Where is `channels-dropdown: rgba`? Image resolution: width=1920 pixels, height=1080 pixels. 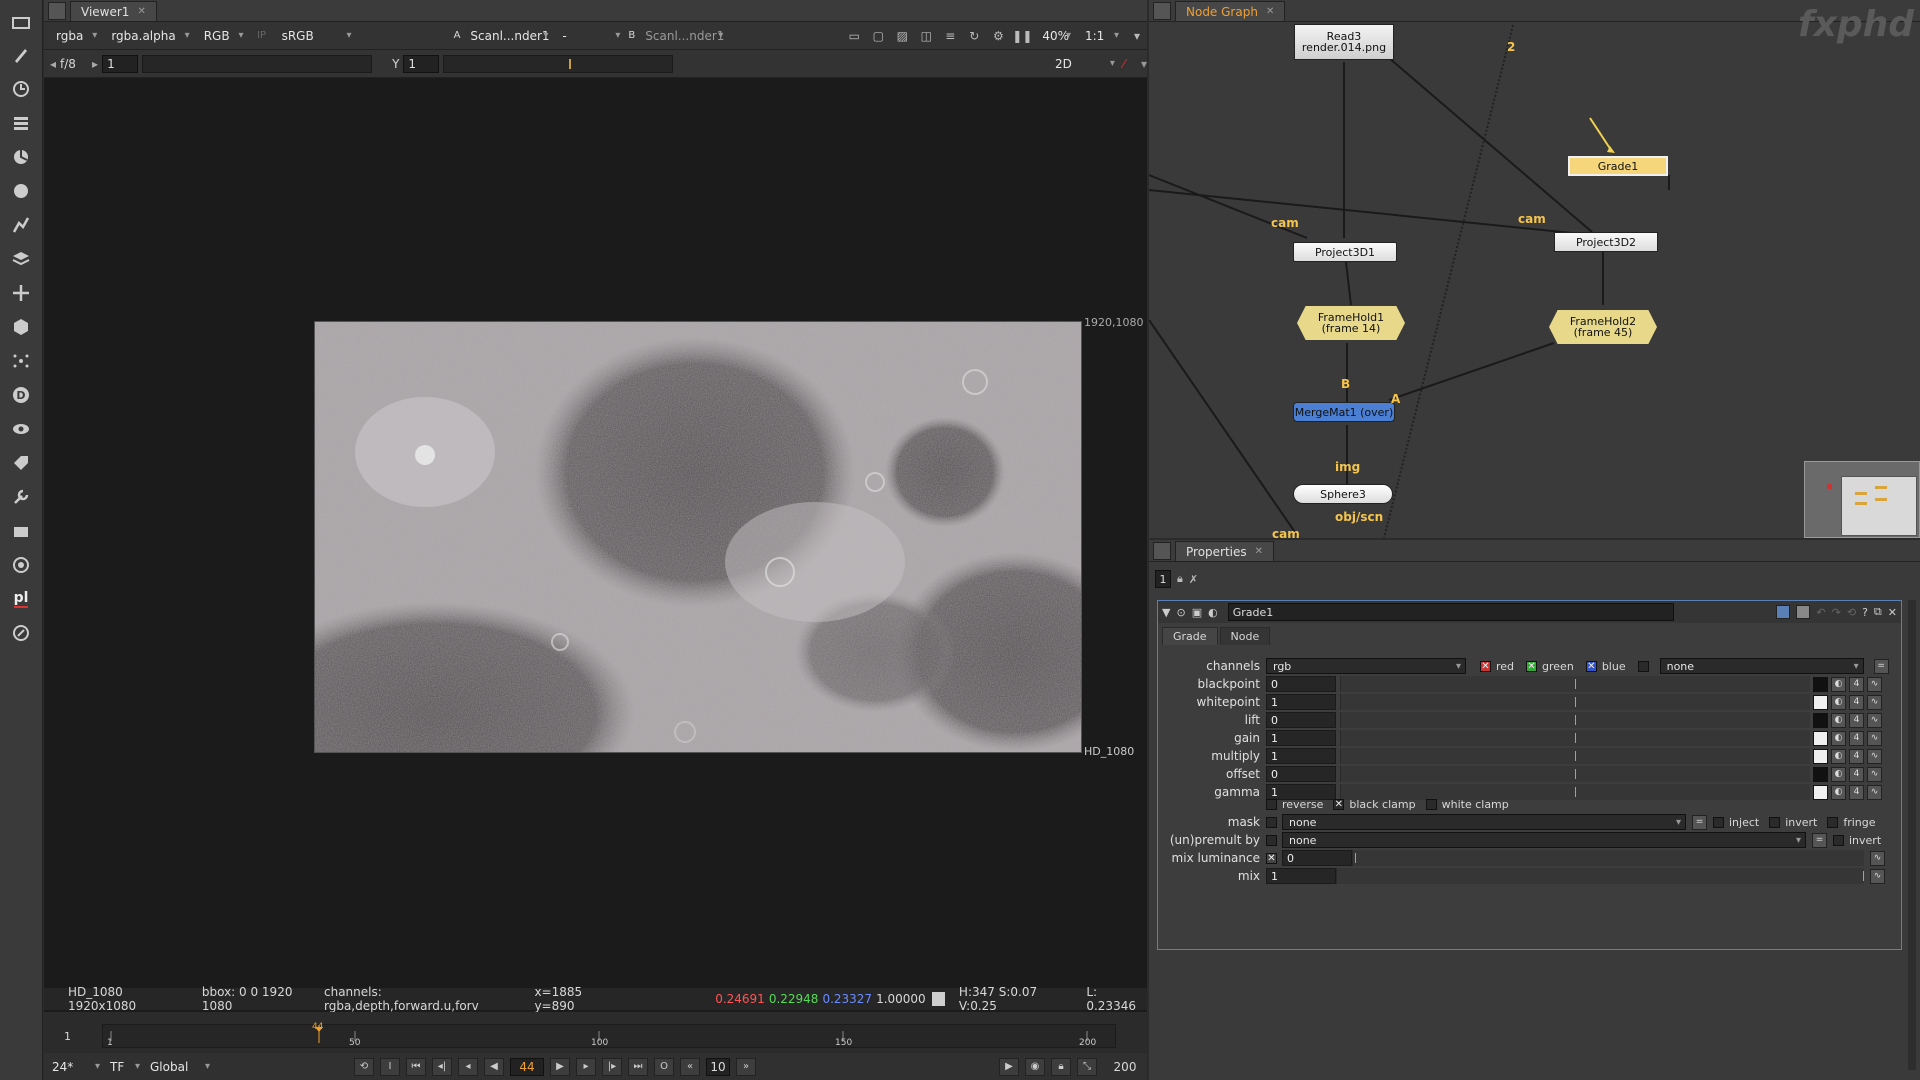 channels-dropdown: rgba is located at coordinates (75, 36).